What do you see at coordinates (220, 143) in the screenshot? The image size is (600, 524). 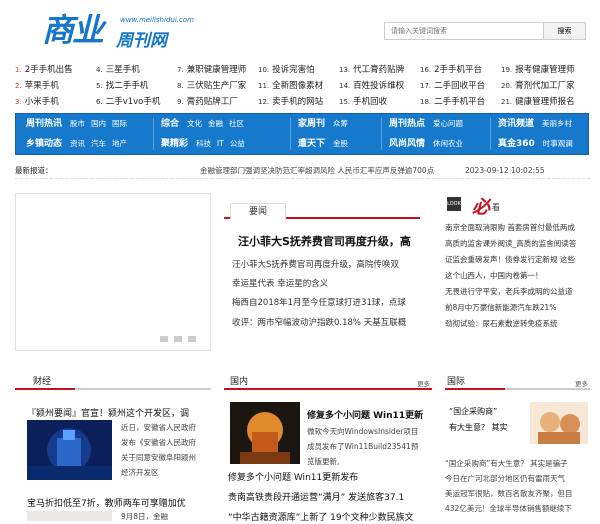 I see `nav-sub-item: IT` at bounding box center [220, 143].